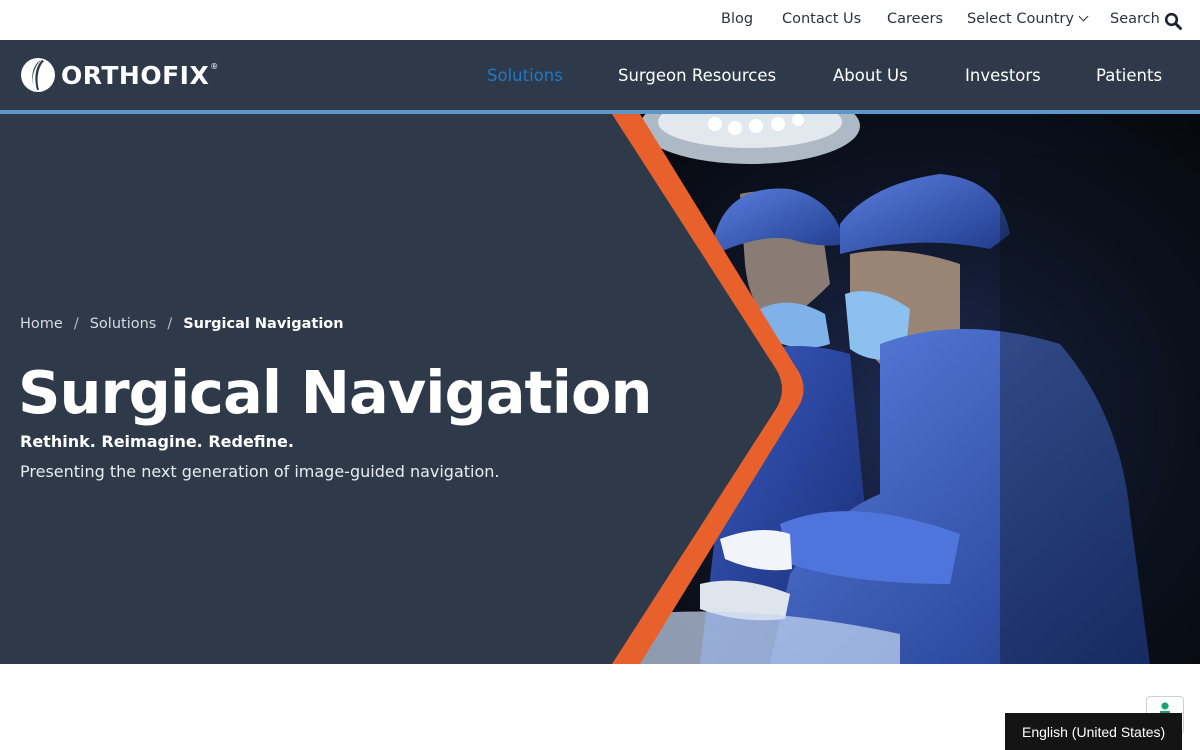  Describe the element at coordinates (737, 19) in the screenshot. I see `blog-link: Blog` at that location.